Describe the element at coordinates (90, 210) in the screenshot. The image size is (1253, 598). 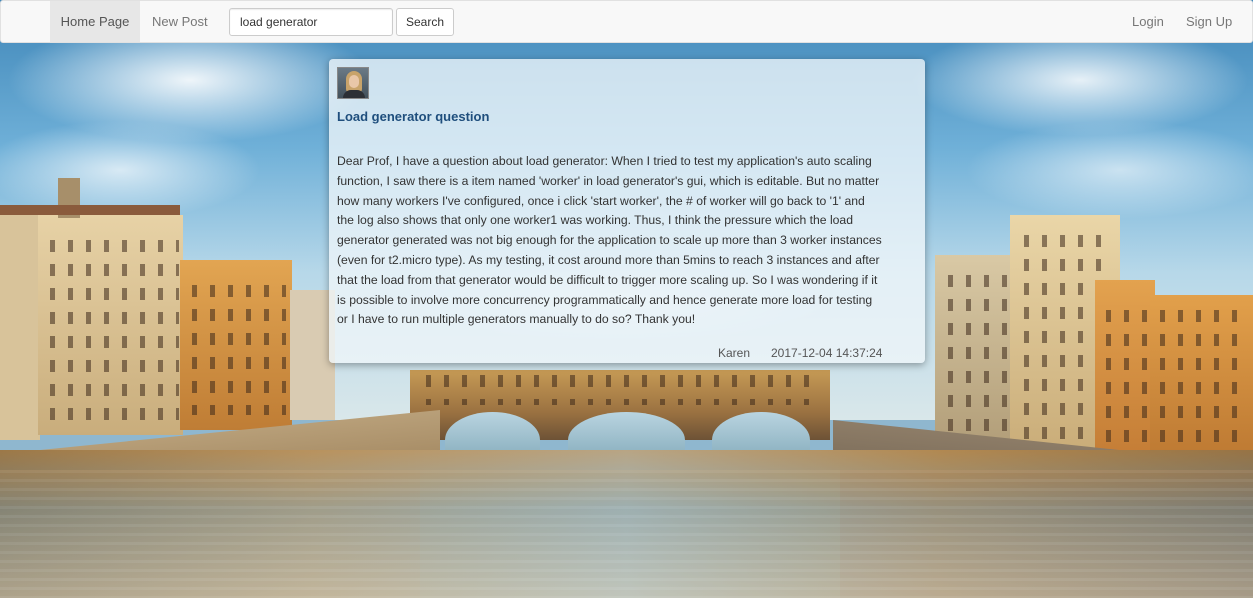
I see `rooftop-left` at that location.